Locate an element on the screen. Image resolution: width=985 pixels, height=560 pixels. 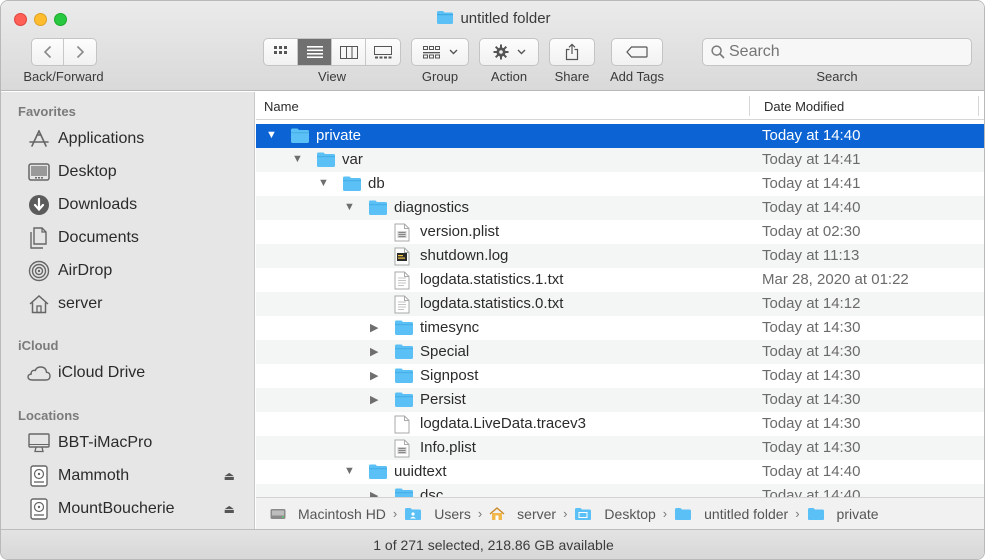
file-row: ▶ Persist Today at 14:30 is located at coordinates (620, 400).